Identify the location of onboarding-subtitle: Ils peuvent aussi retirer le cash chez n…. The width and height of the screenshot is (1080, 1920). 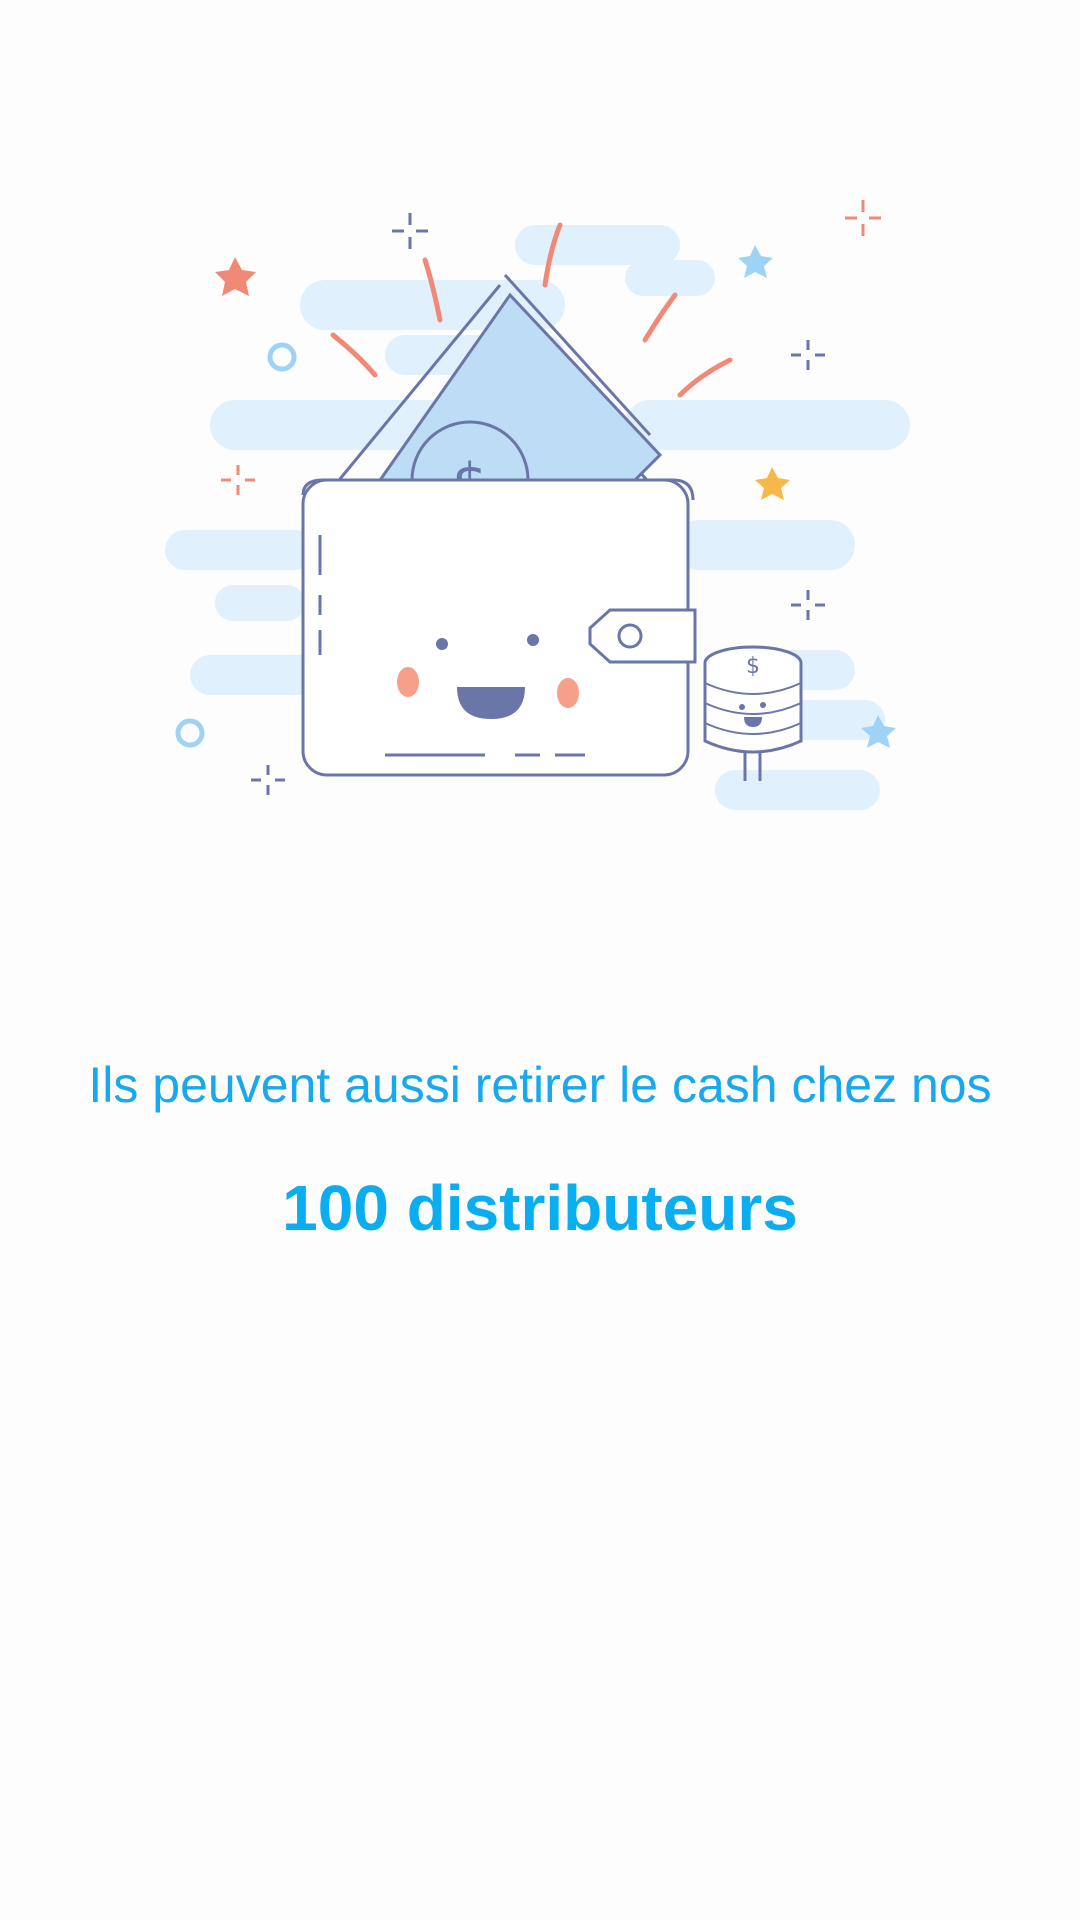
(540, 1085).